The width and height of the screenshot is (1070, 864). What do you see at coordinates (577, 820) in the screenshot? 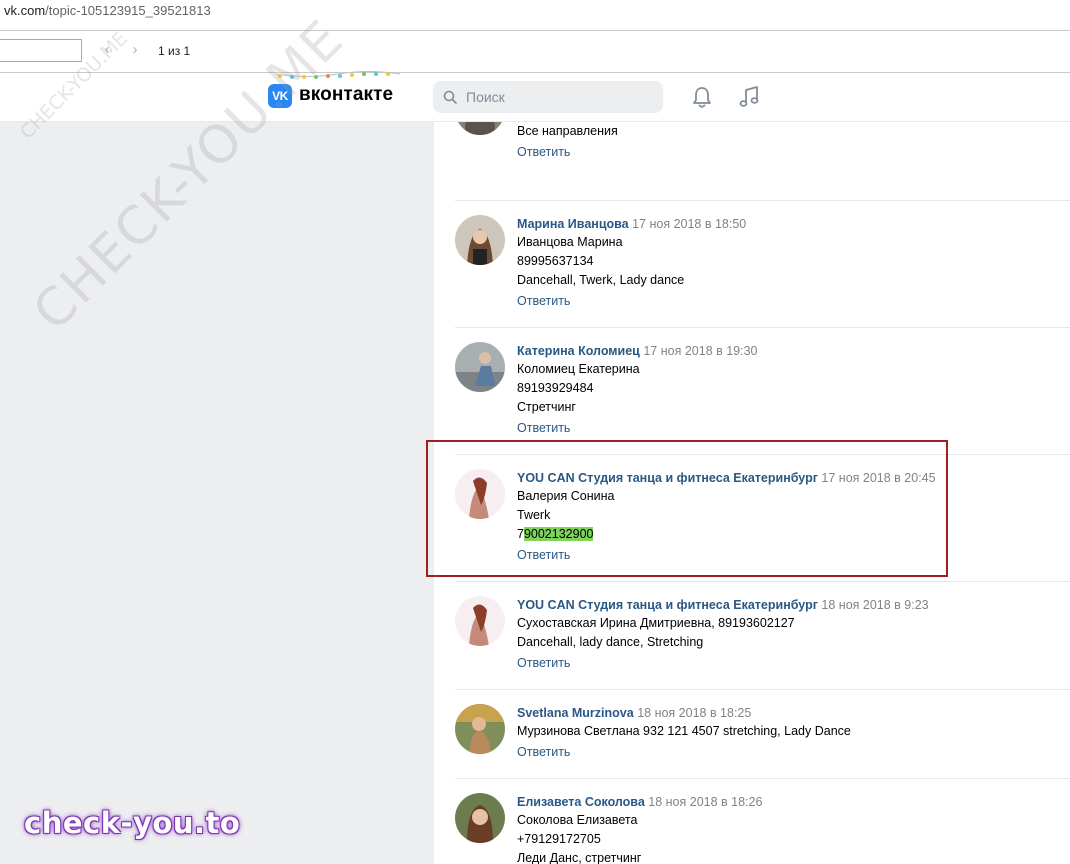
I see `comment-line: Соколова Елизавета` at bounding box center [577, 820].